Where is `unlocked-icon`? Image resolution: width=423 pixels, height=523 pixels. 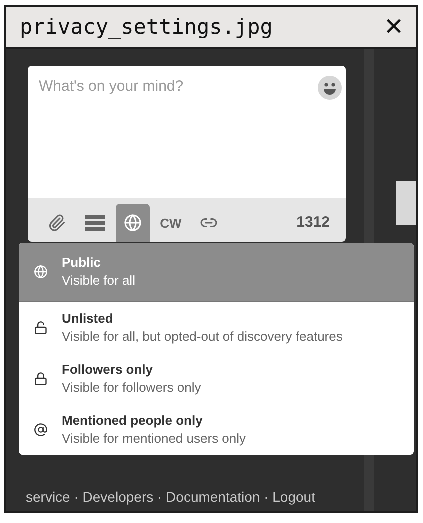 unlocked-icon is located at coordinates (41, 327).